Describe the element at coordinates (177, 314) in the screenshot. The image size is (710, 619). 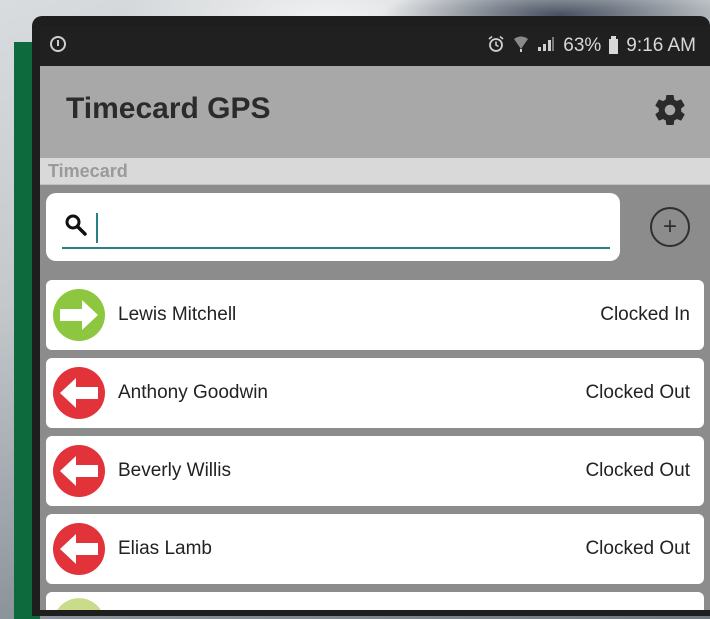
I see `employee-name: Lewis Mitchell` at that location.